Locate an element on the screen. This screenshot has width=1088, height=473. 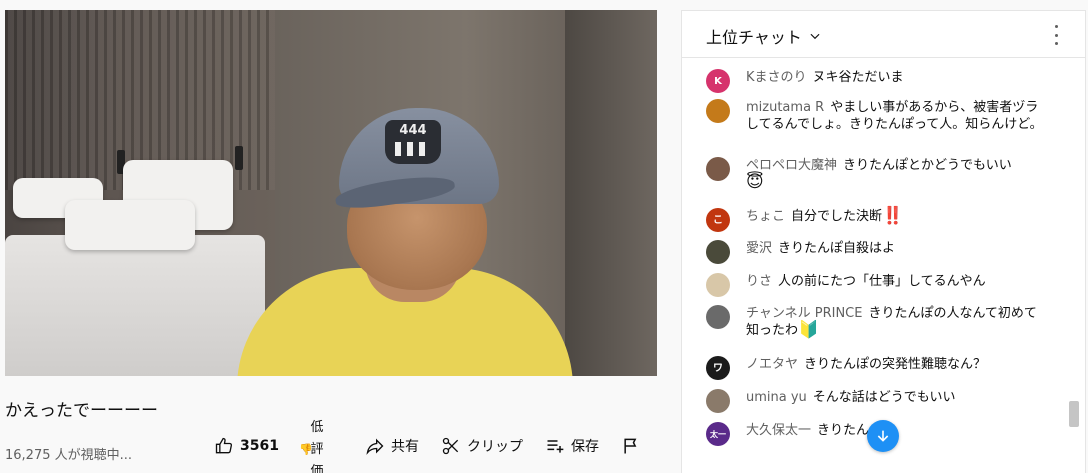
thumbs-down-icon: 👎 is located at coordinates (305, 449).